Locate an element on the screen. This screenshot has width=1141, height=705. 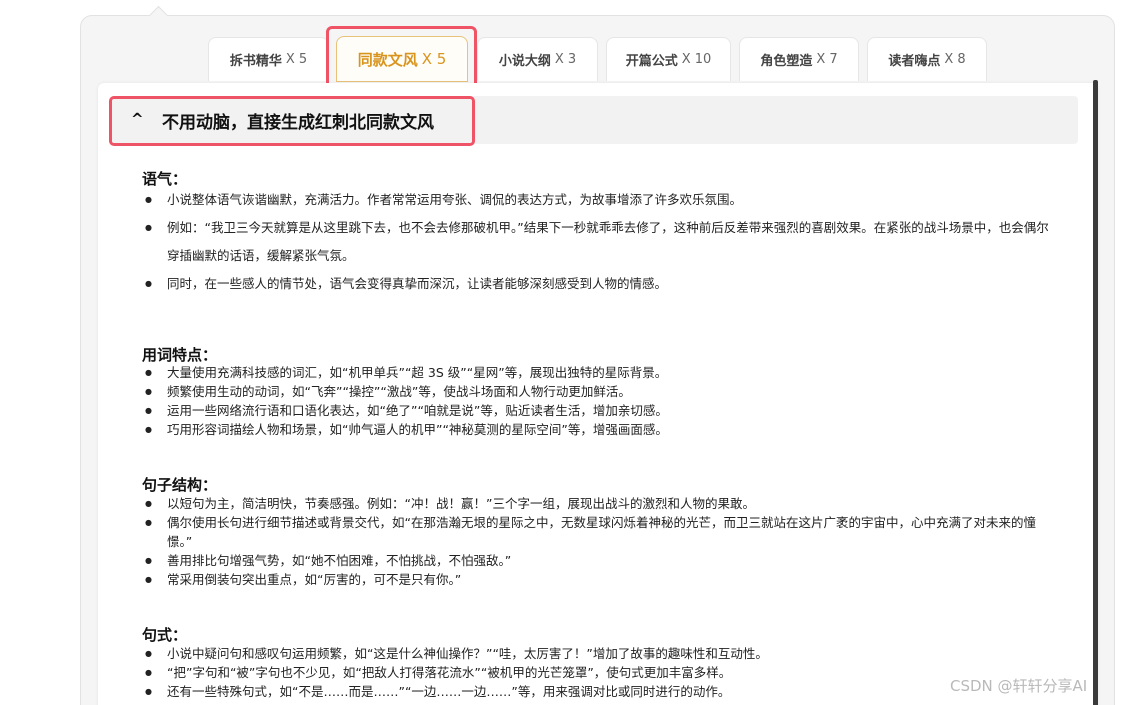
tab-juese-suzao: 角色塑造 X 7 is located at coordinates (799, 59).